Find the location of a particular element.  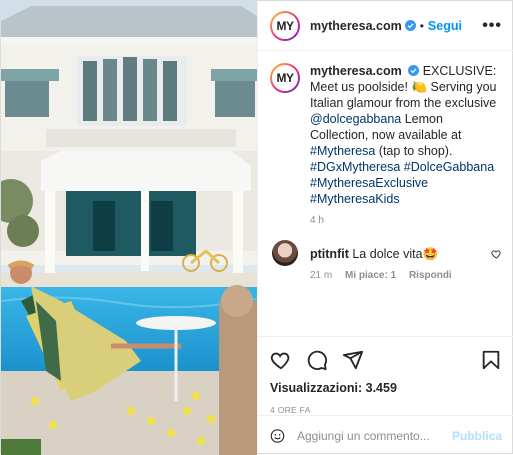

action-icons is located at coordinates (386, 360).